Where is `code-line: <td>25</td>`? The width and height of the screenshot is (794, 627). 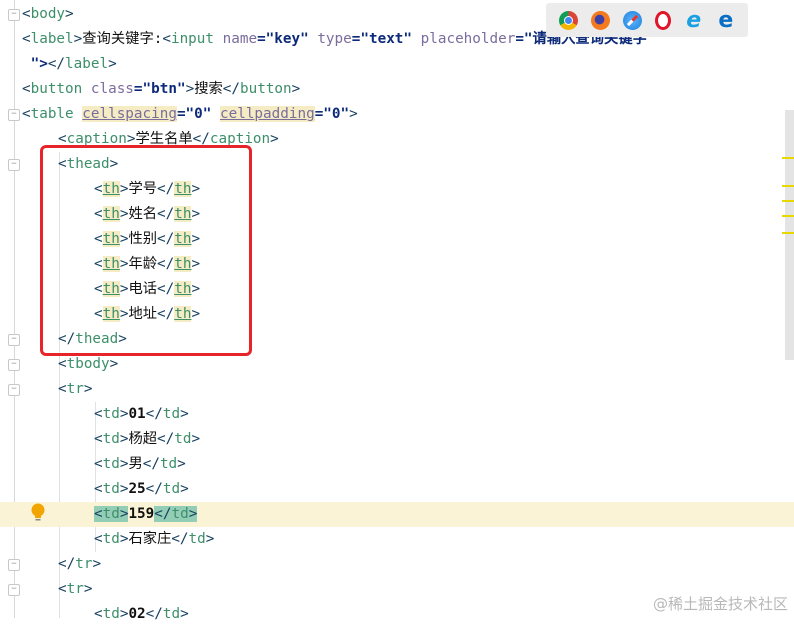 code-line: <td>25</td> is located at coordinates (397, 489).